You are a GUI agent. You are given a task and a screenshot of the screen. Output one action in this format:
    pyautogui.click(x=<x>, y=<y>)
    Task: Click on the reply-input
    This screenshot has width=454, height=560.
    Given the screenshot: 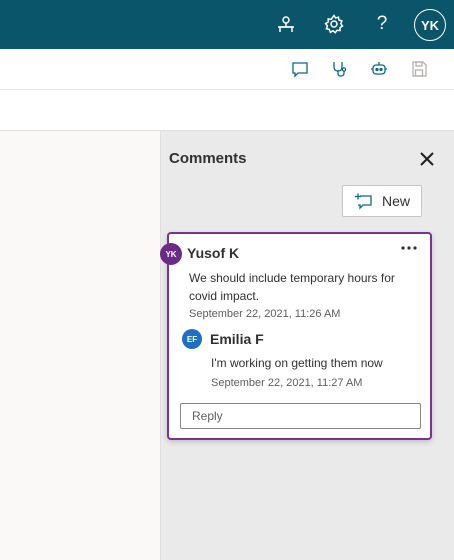 What is the action you would take?
    pyautogui.click(x=300, y=416)
    